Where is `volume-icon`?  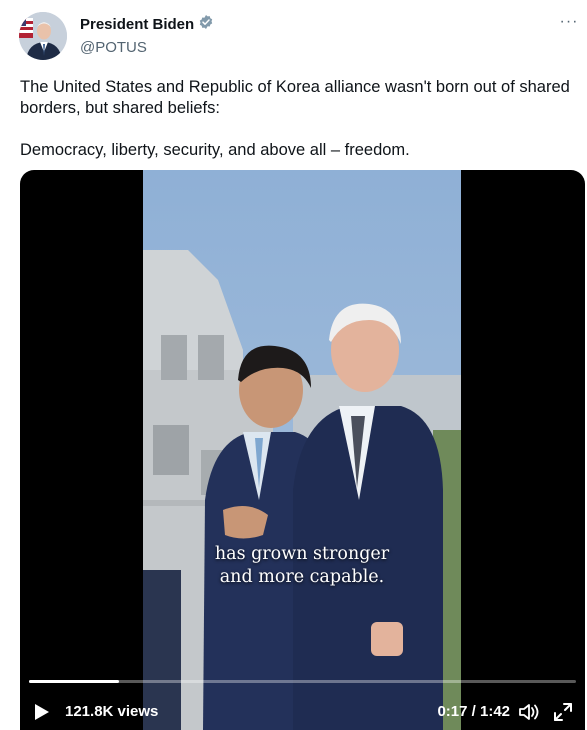 volume-icon is located at coordinates (529, 712).